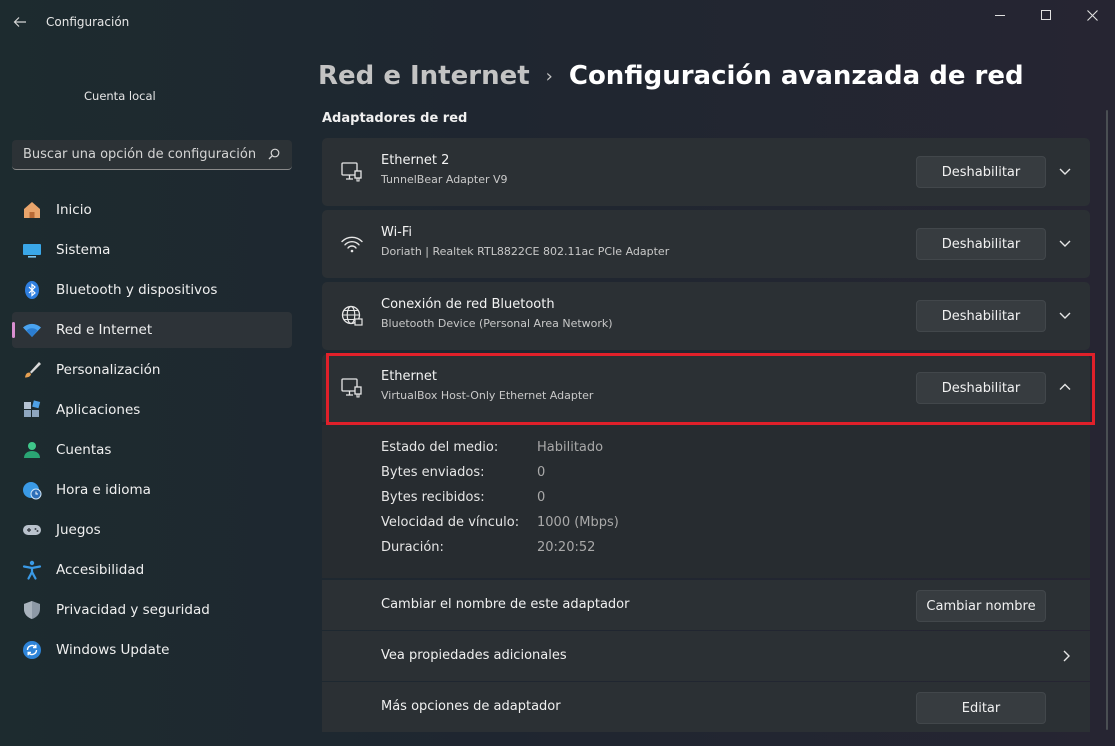  I want to click on gamepad-icon, so click(32, 530).